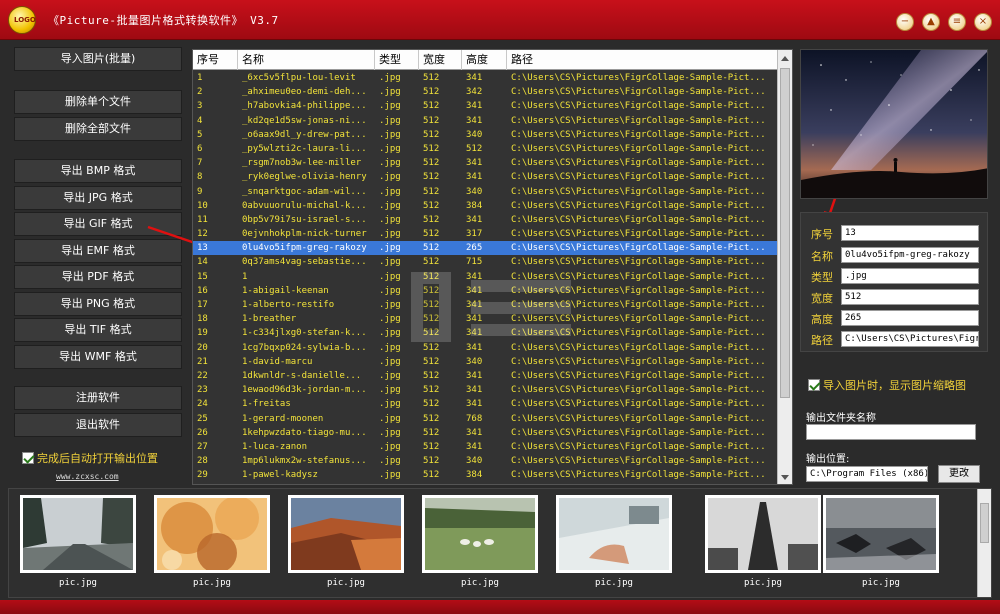  I want to click on register-button: 注册软件, so click(98, 398).